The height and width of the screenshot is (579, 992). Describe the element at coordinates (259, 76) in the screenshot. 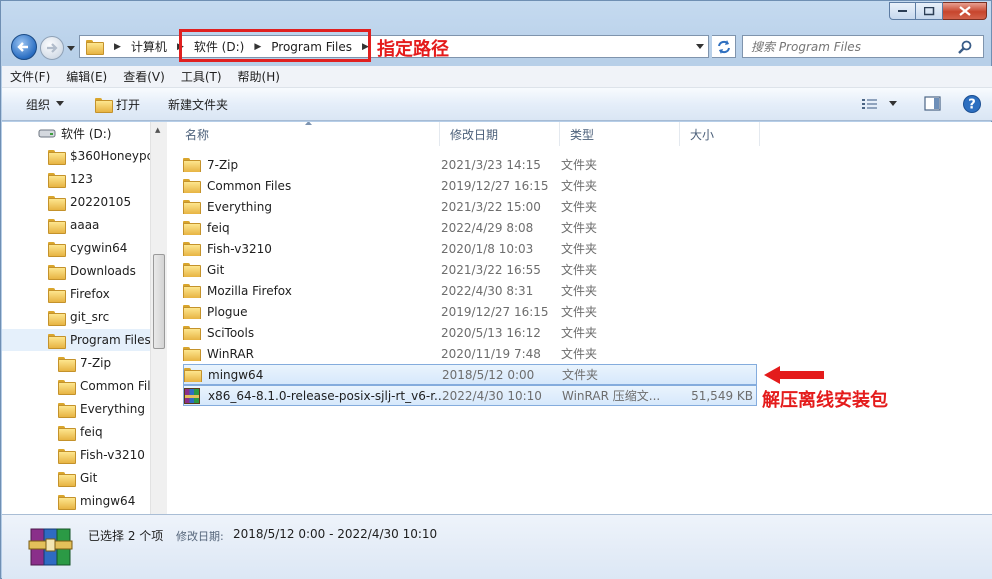

I see `menu-help: 帮助(H)` at that location.